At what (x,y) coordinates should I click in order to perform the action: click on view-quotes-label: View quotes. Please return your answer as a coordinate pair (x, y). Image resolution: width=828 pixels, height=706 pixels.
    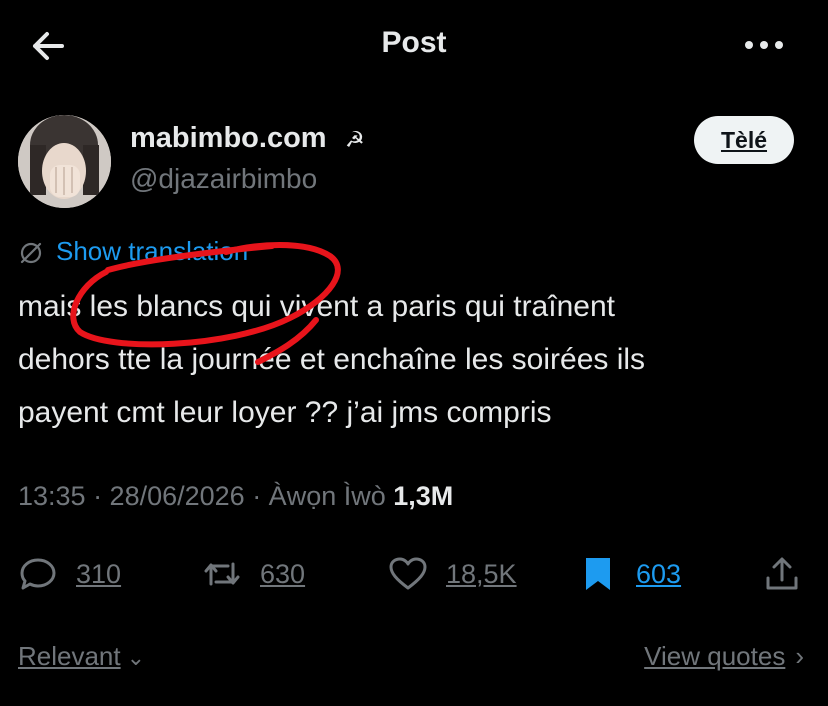
    Looking at the image, I should click on (715, 656).